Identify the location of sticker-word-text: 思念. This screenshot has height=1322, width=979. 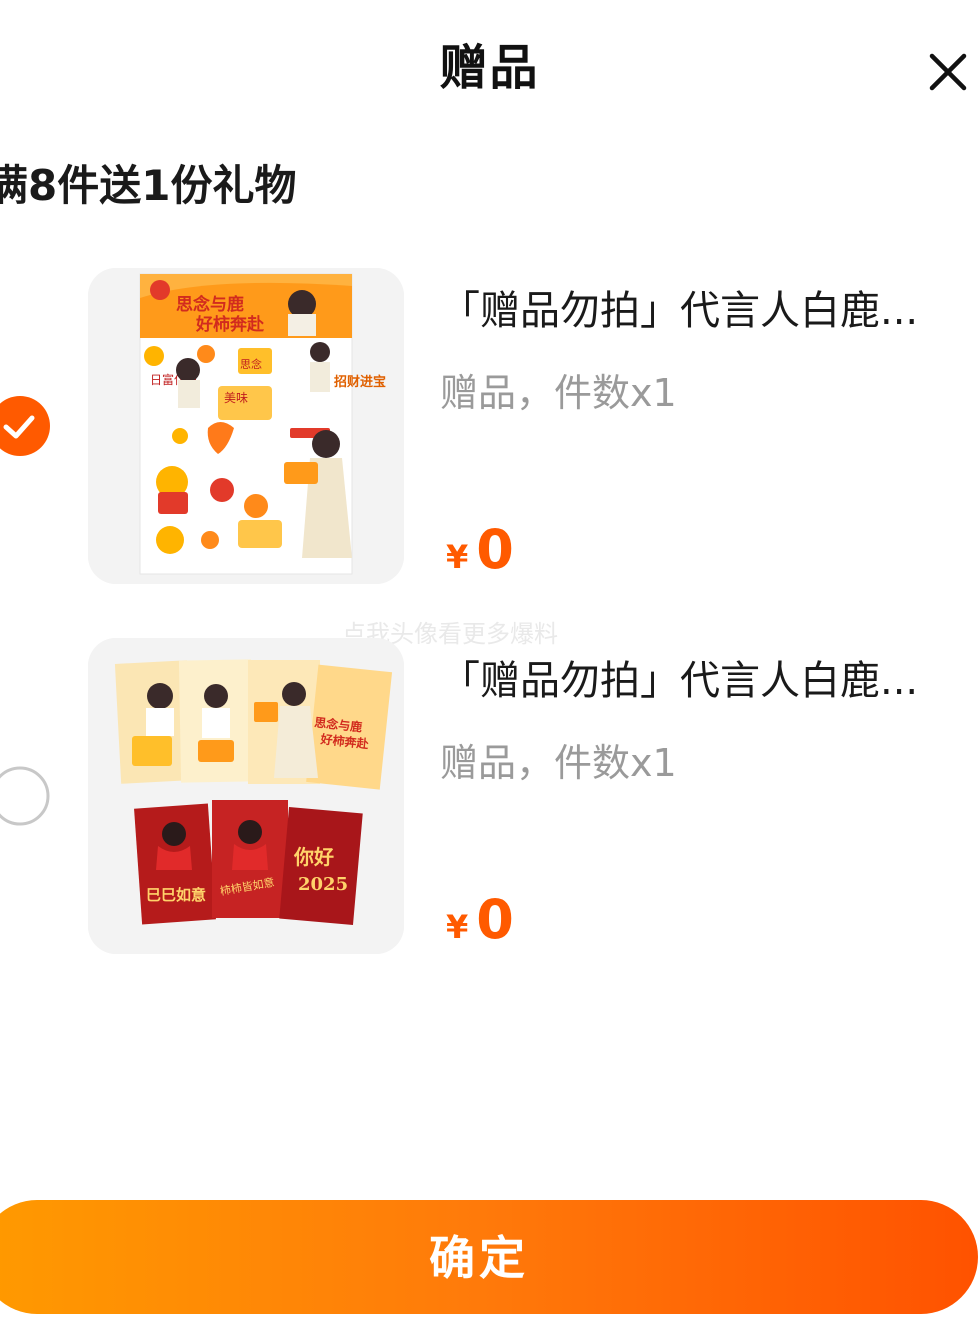
(251, 364).